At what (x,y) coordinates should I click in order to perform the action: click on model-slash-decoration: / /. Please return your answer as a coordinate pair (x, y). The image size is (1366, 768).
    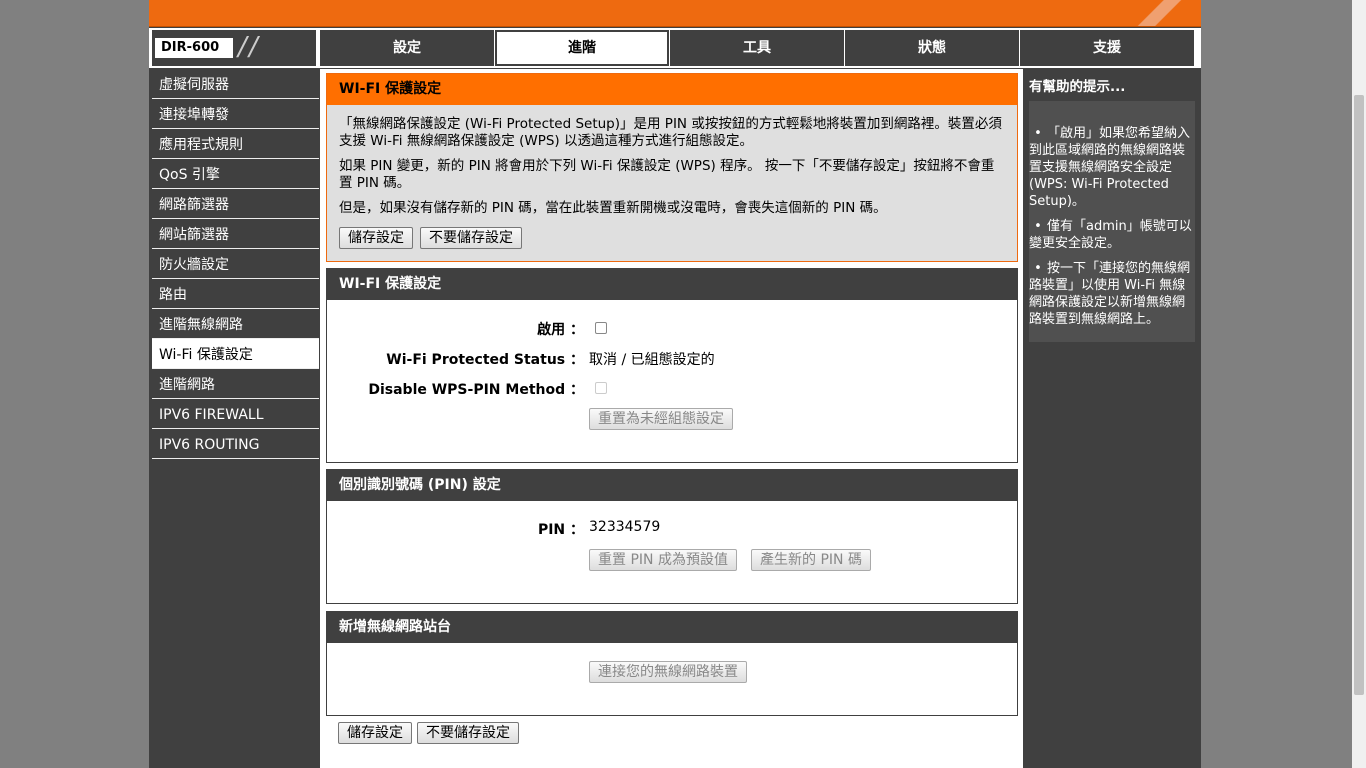
    Looking at the image, I should click on (248, 47).